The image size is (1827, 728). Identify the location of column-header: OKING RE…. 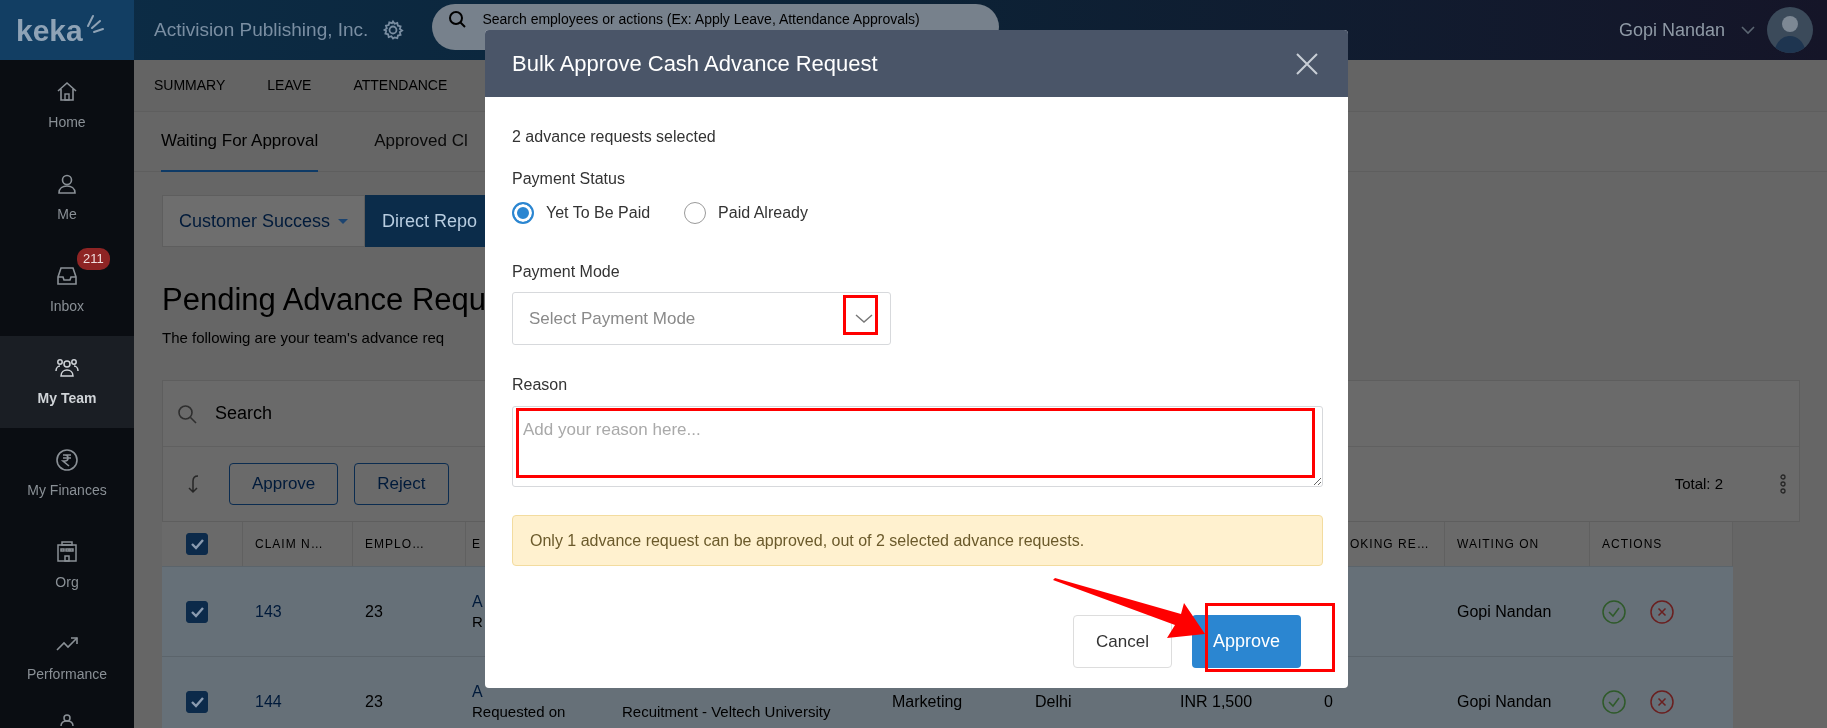
(1390, 544).